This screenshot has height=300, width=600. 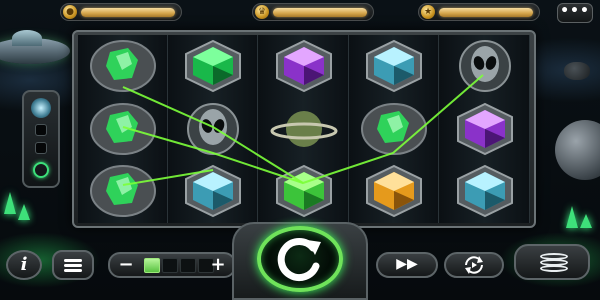 I want to click on emerald-gem-symbol, so click(x=213, y=66).